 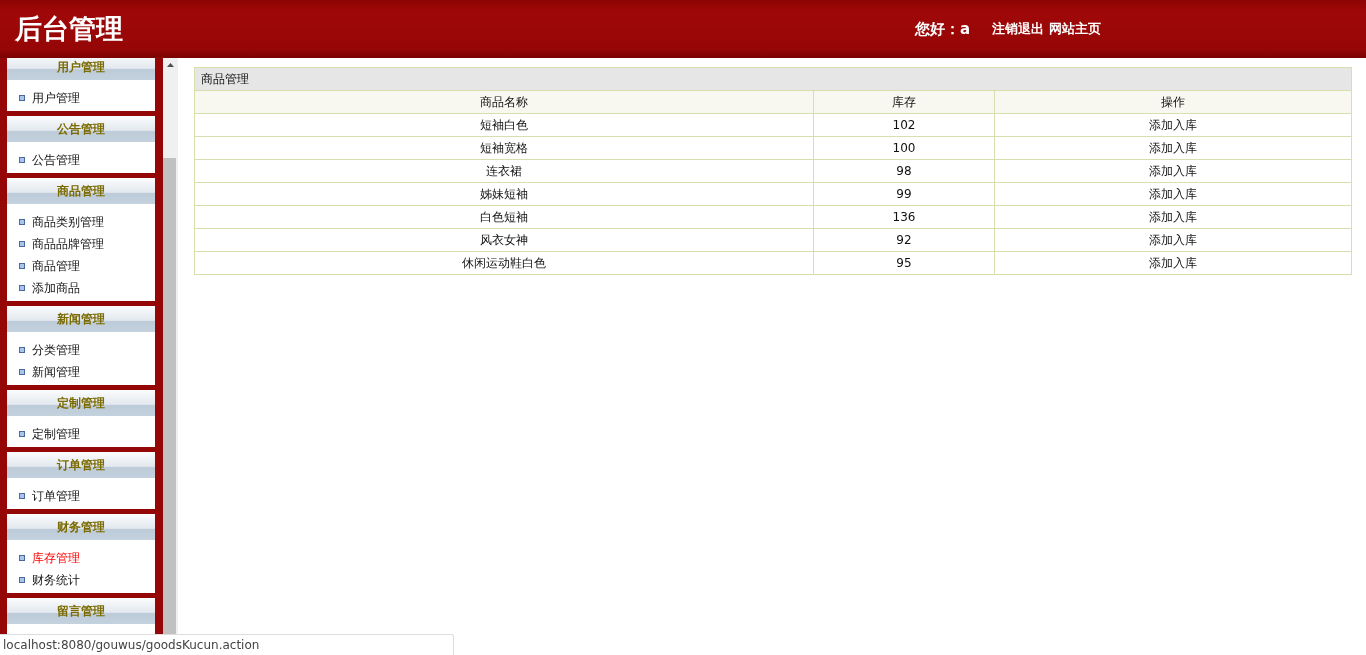 What do you see at coordinates (503, 240) in the screenshot?
I see `table-cell: 风衣女神` at bounding box center [503, 240].